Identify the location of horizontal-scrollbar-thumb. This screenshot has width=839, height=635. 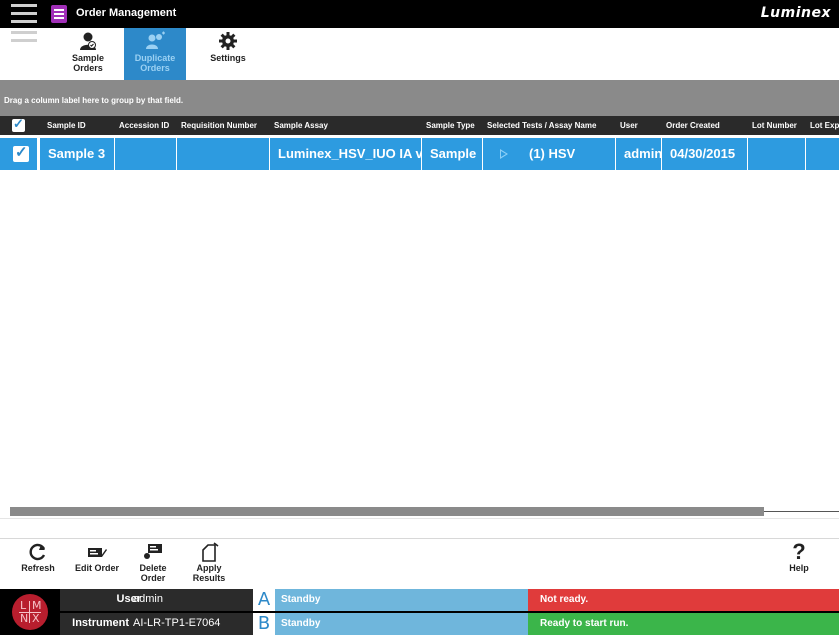
(387, 511).